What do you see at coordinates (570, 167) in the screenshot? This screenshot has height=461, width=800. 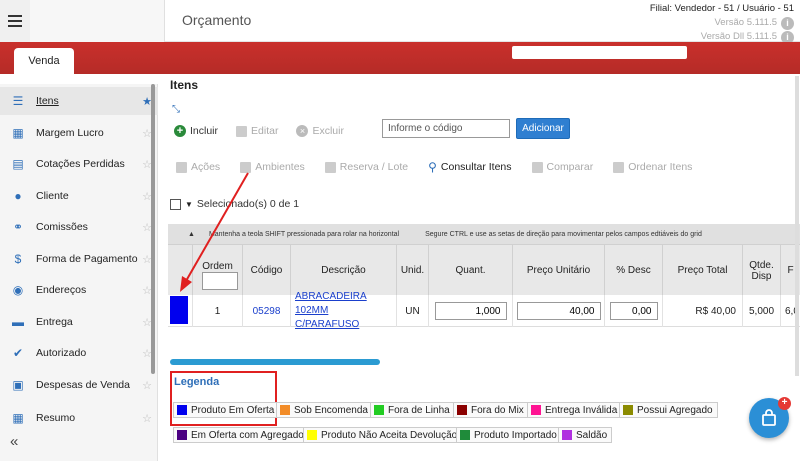 I see `comparar-label: Comparar` at bounding box center [570, 167].